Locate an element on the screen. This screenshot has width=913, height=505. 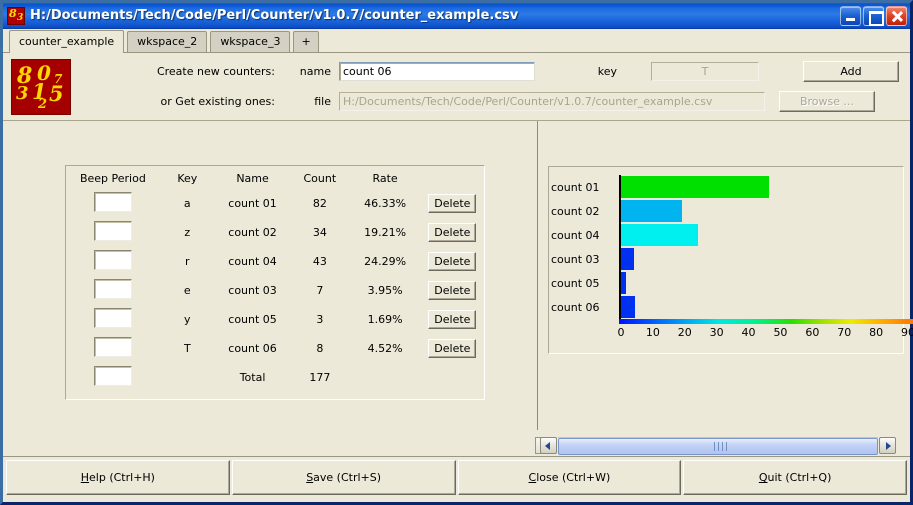
cell-name: count 05 is located at coordinates (252, 319).